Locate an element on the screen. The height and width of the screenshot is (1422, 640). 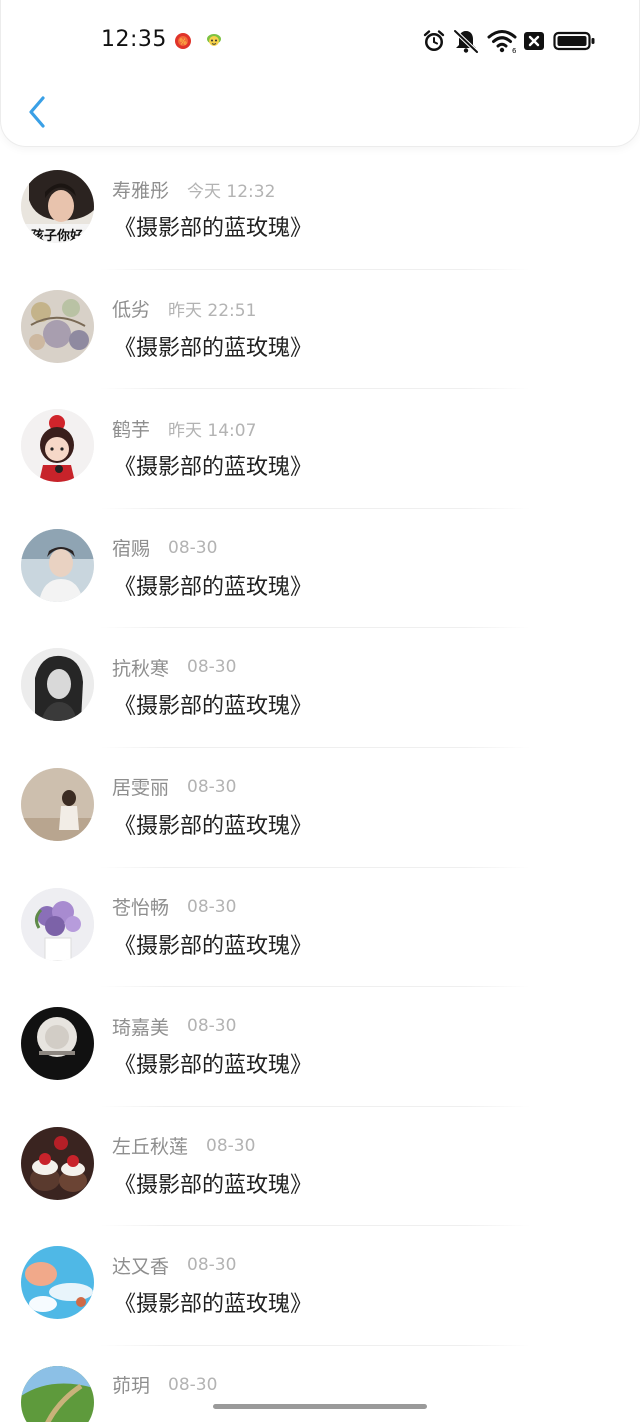
list-item: 达又香 08-30 《摄影部的蓝玫瑰》 is located at coordinates (320, 1286).